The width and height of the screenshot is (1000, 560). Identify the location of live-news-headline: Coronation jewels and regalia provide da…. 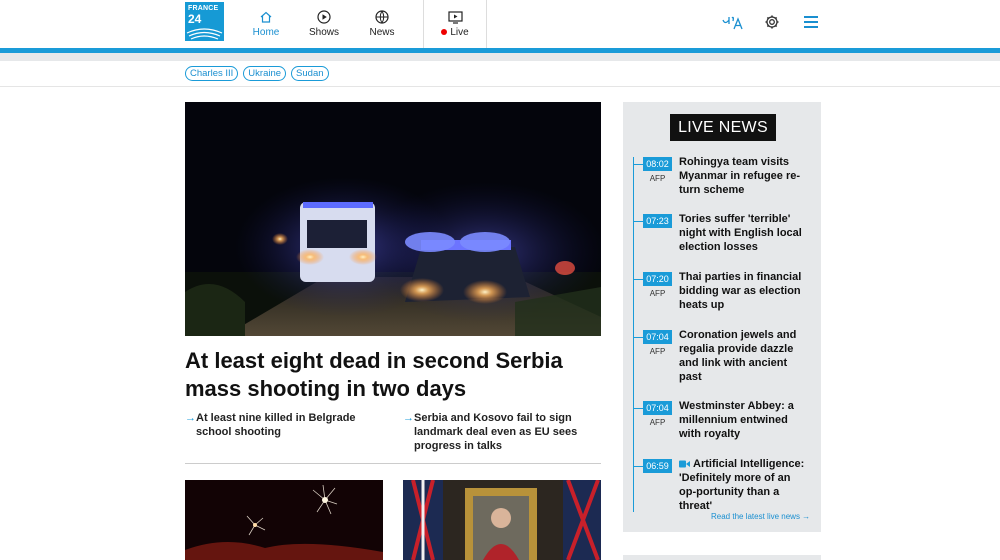
(738, 356).